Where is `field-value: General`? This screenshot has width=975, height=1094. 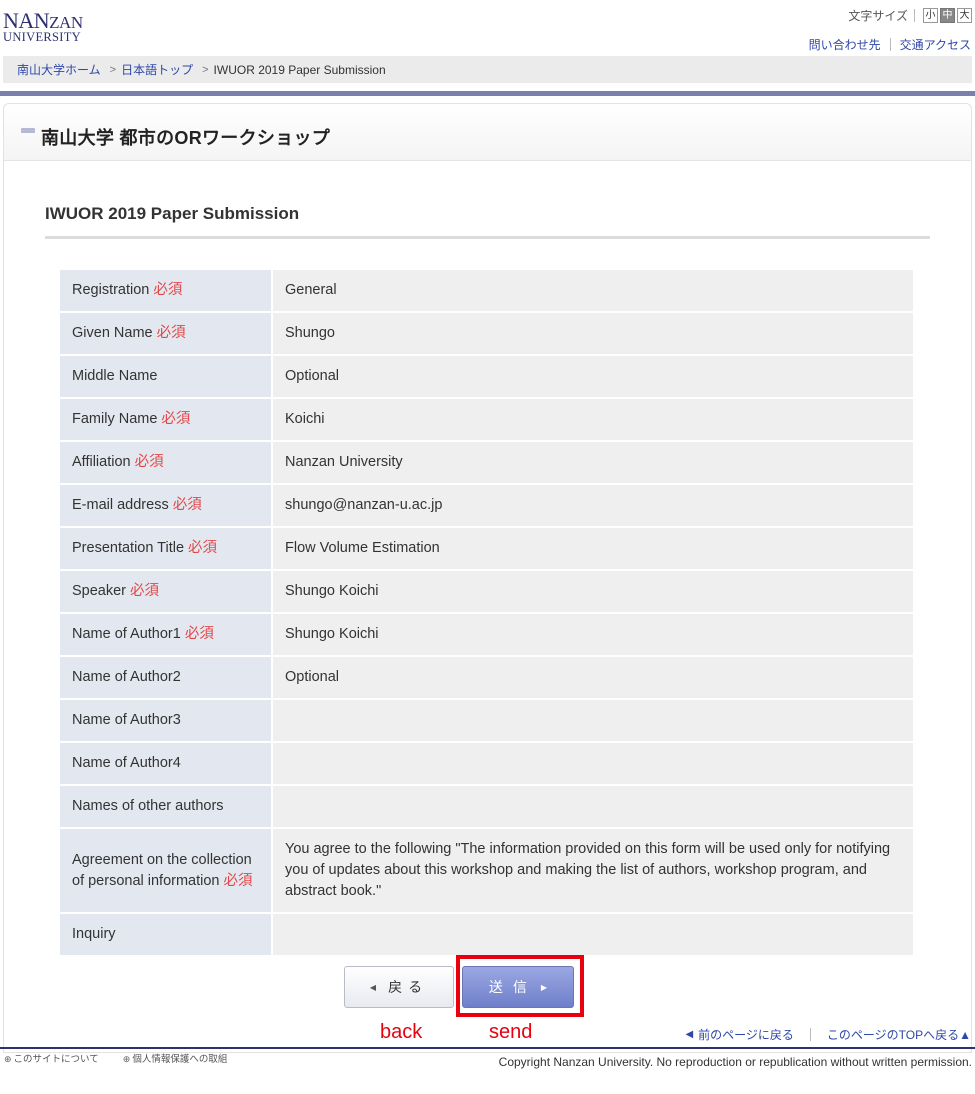
field-value: General is located at coordinates (593, 291).